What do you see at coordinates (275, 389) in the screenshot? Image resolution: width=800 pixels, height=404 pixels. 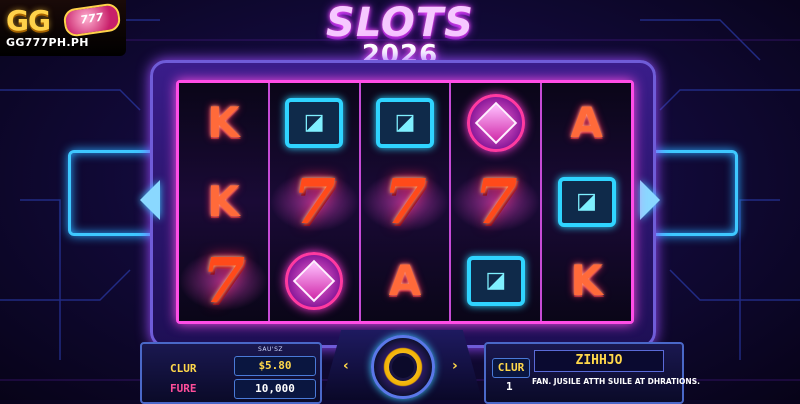 I see `credit-value: 10,000` at bounding box center [275, 389].